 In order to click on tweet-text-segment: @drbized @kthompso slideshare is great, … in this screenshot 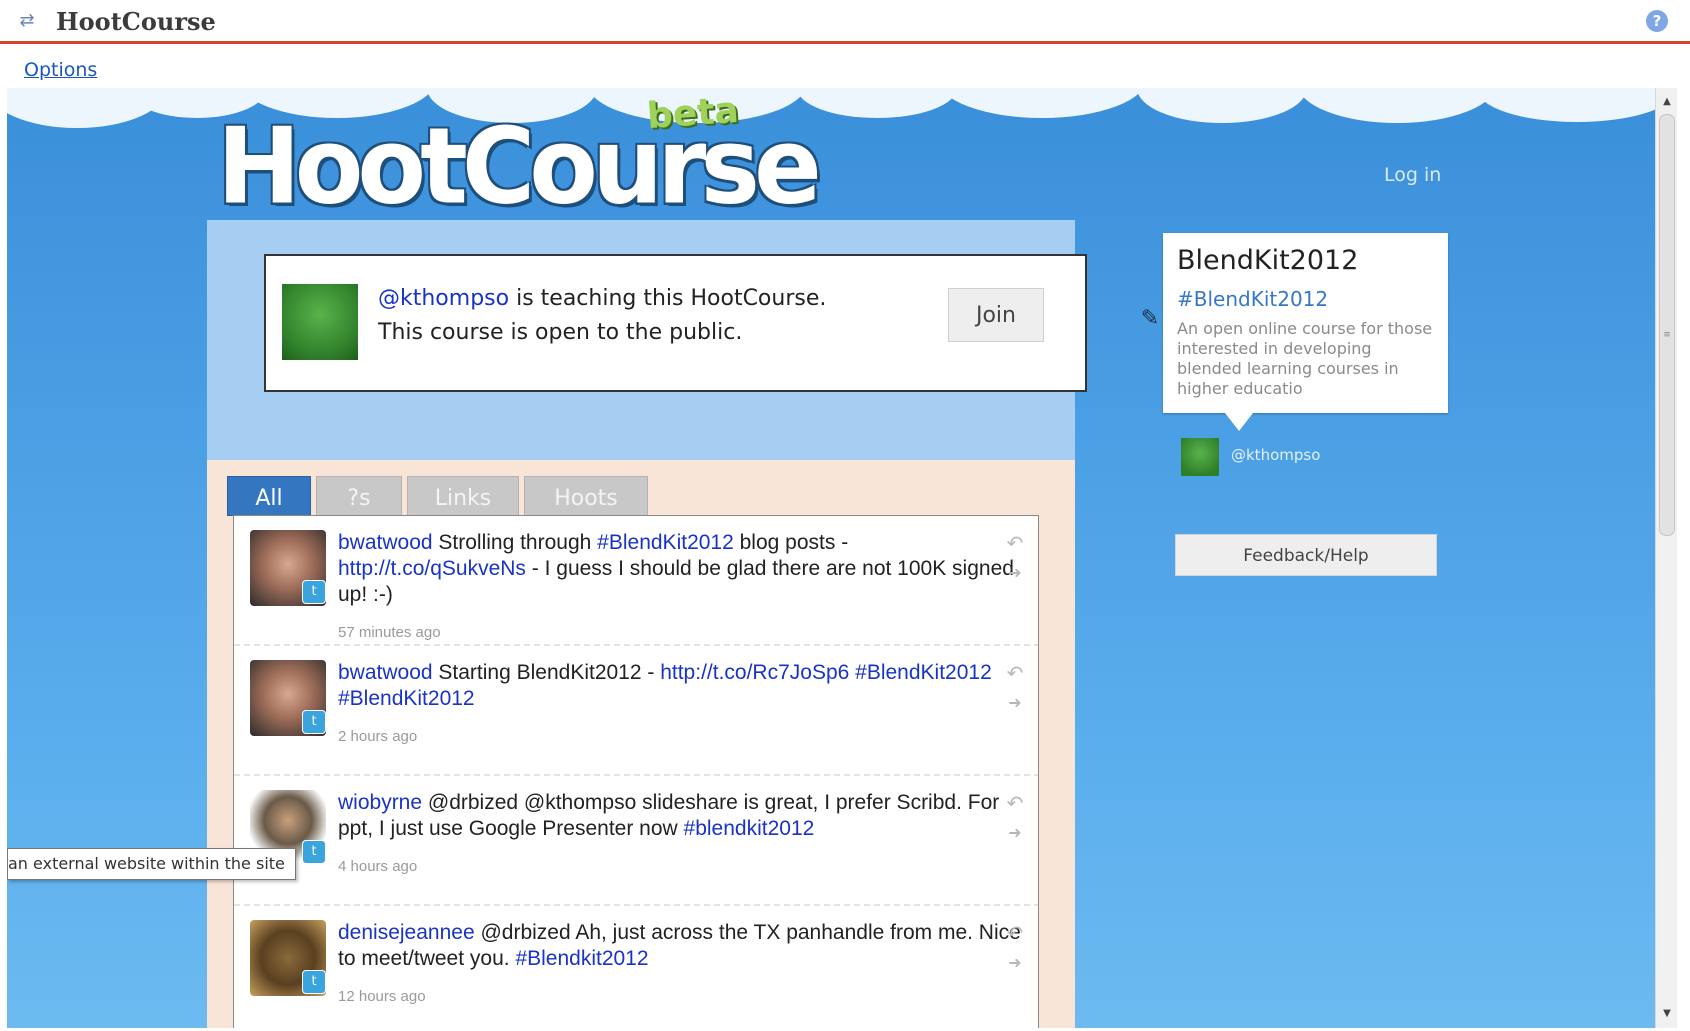, I will do `click(669, 815)`.